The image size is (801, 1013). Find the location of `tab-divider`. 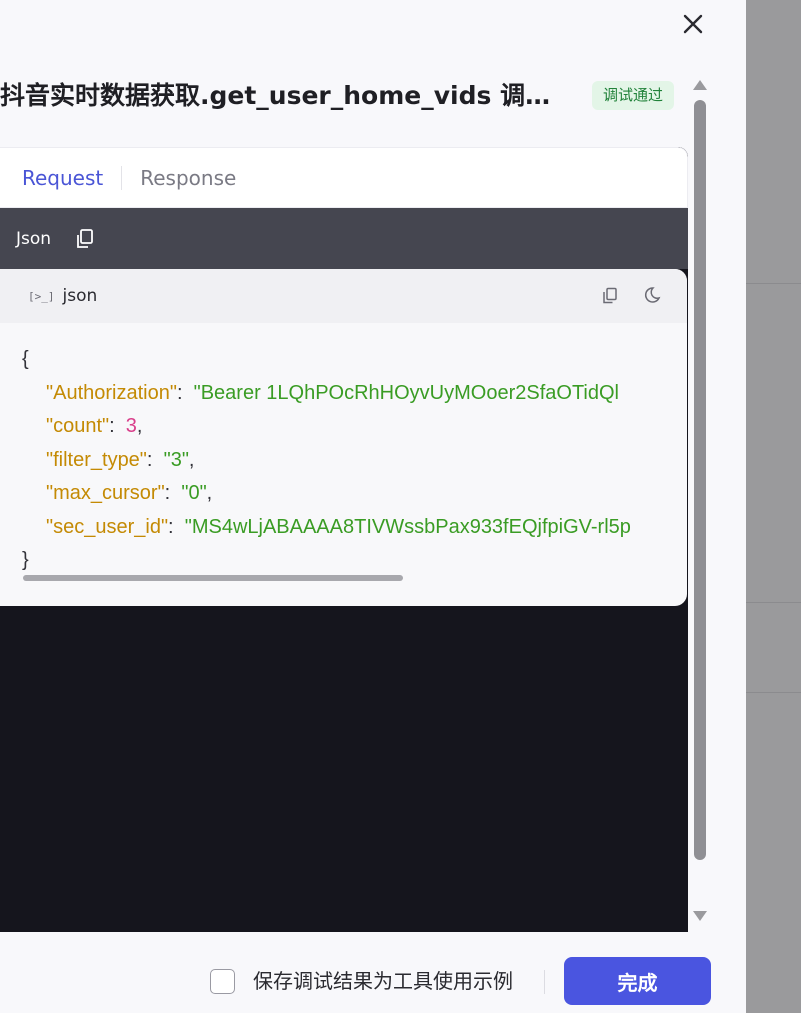

tab-divider is located at coordinates (122, 177).